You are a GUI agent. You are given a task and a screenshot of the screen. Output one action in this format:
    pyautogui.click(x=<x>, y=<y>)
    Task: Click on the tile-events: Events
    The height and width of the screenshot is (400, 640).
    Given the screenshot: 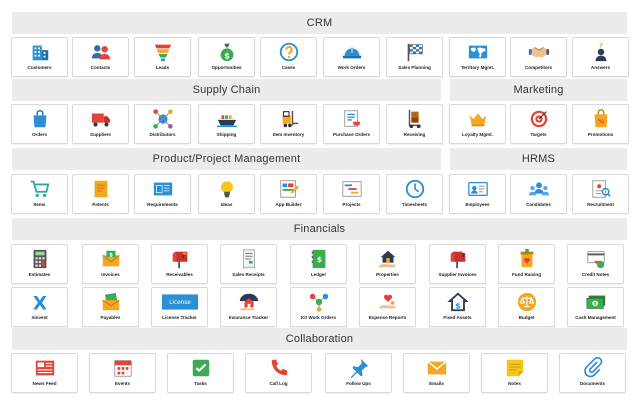 What is the action you would take?
    pyautogui.click(x=122, y=373)
    